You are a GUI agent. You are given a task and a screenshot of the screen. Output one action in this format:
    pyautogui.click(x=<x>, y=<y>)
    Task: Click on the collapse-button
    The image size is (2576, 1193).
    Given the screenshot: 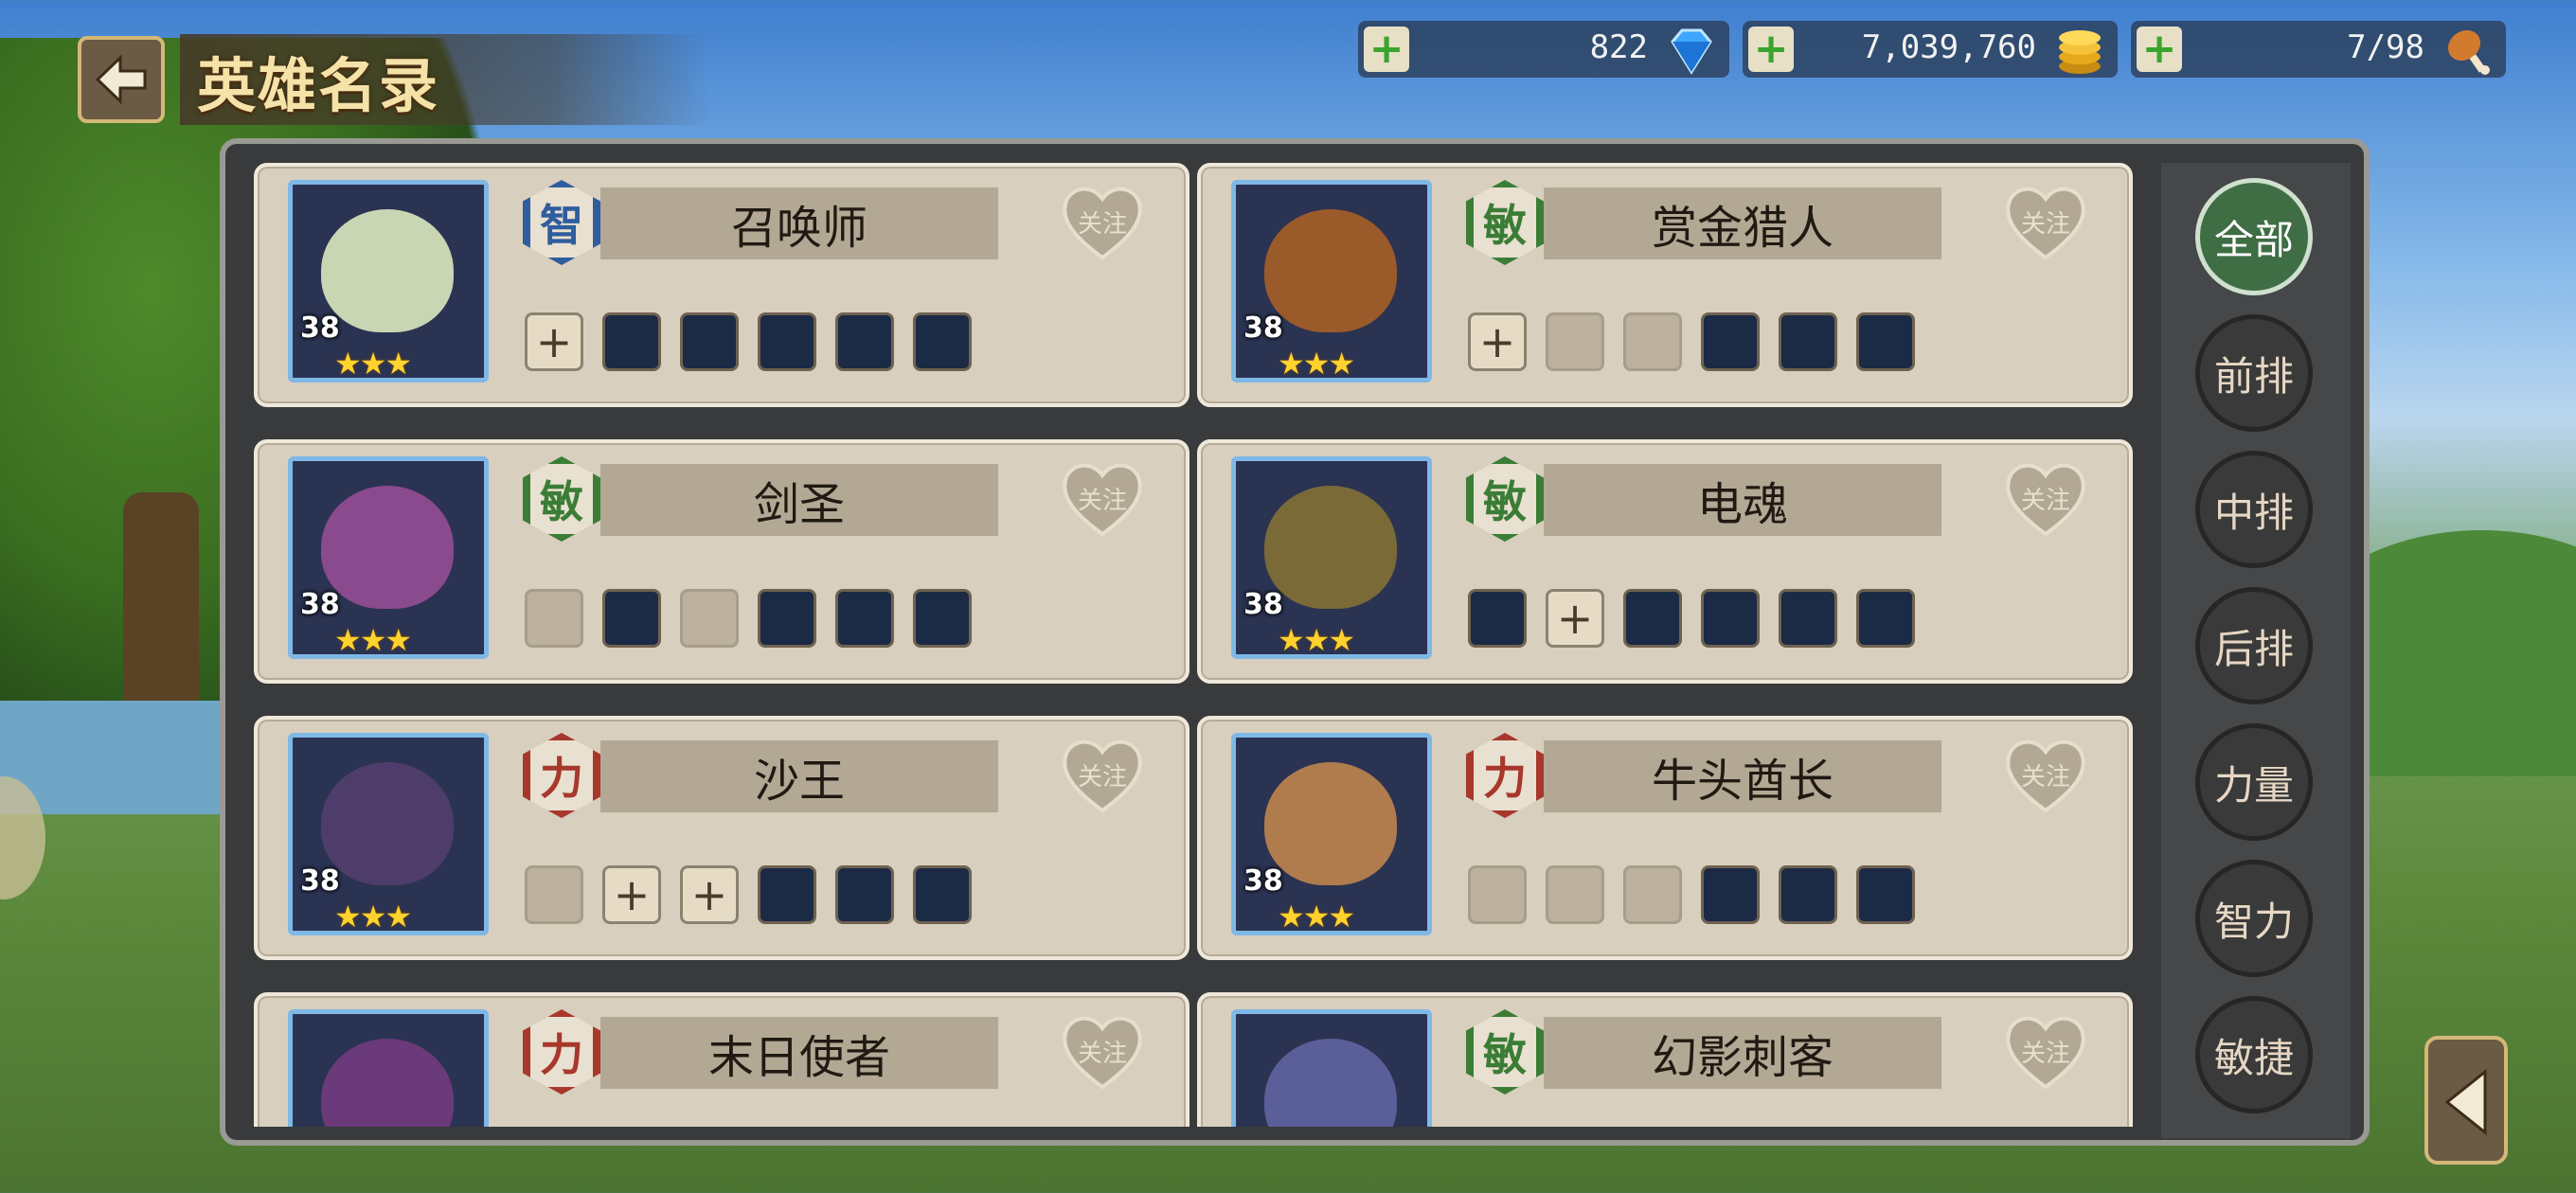 What is the action you would take?
    pyautogui.click(x=2466, y=1100)
    